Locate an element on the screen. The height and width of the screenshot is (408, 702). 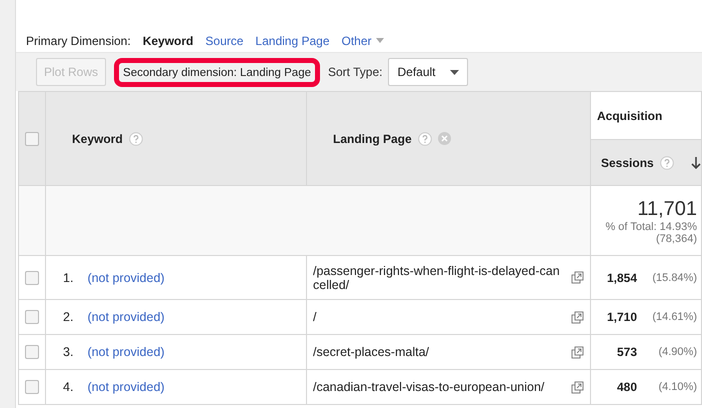
row-index: 4. is located at coordinates (68, 387).